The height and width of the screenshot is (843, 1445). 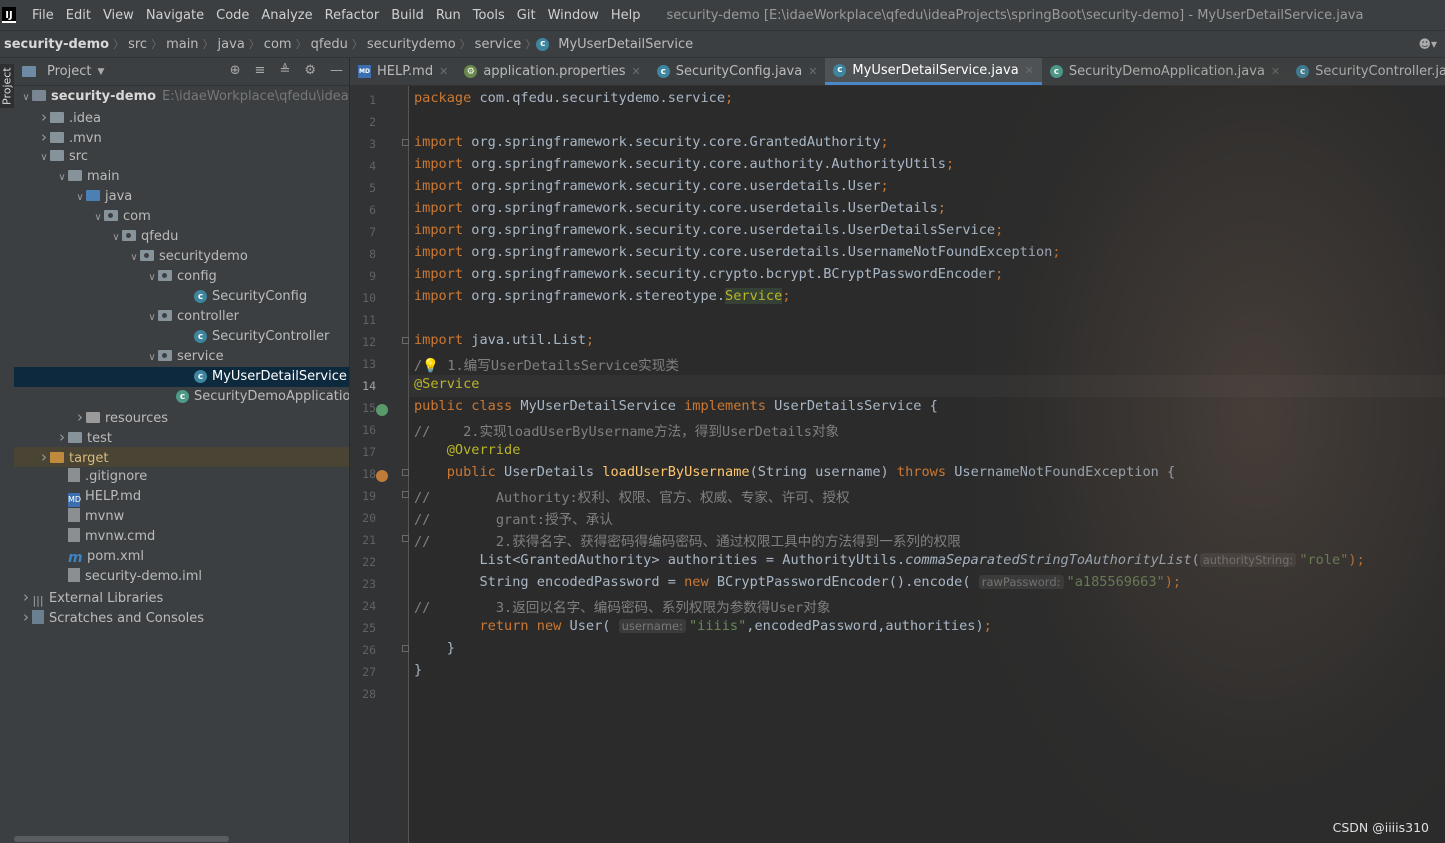 What do you see at coordinates (182, 44) in the screenshot?
I see `breadcrumb-item: main` at bounding box center [182, 44].